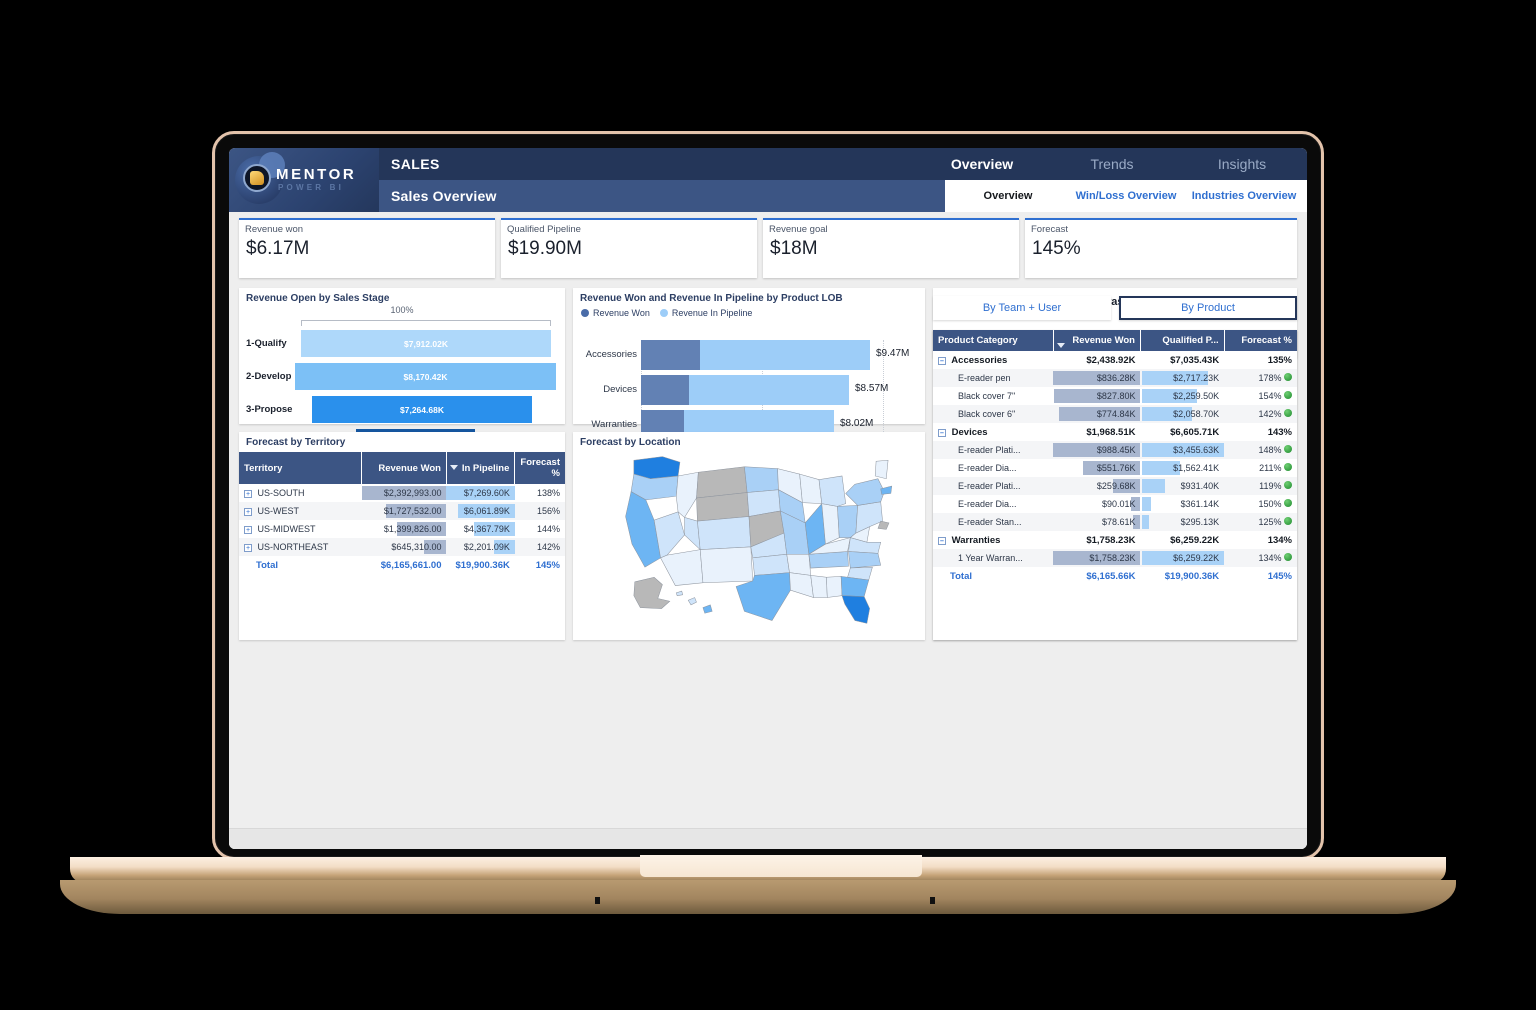  I want to click on cell-territory: + US-SOUTH, so click(300, 493).